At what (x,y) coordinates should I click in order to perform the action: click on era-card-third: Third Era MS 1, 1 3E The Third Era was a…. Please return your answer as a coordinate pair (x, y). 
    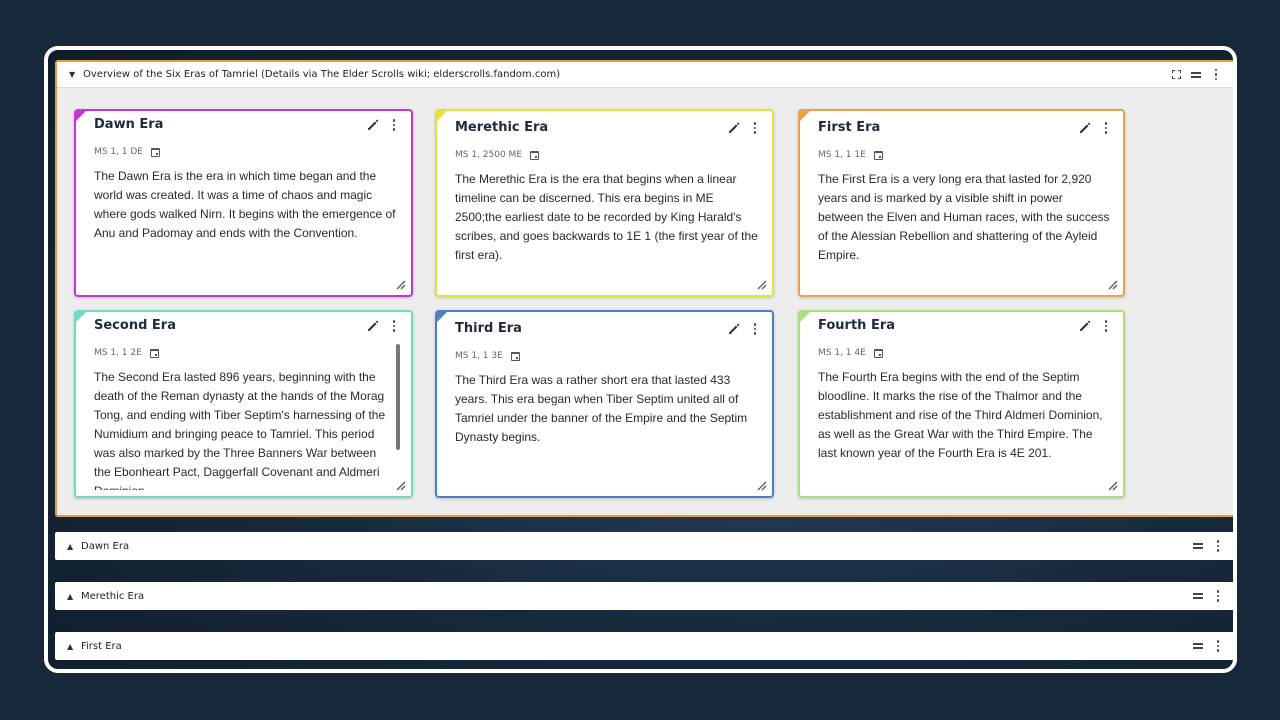
    Looking at the image, I should click on (604, 404).